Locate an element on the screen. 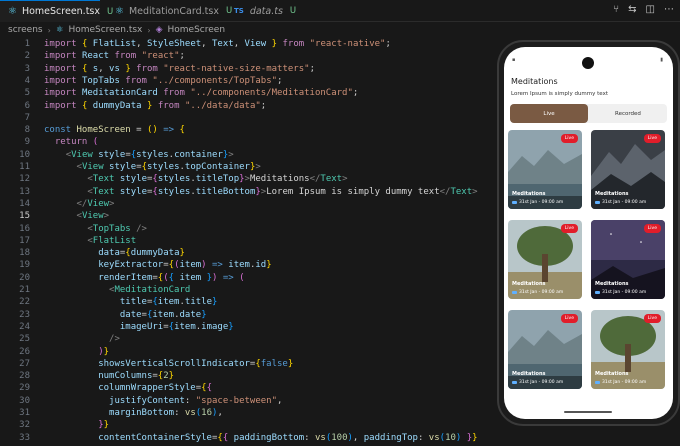 Image resolution: width=680 pixels, height=446 pixels. tab-label: data.ts is located at coordinates (266, 11).